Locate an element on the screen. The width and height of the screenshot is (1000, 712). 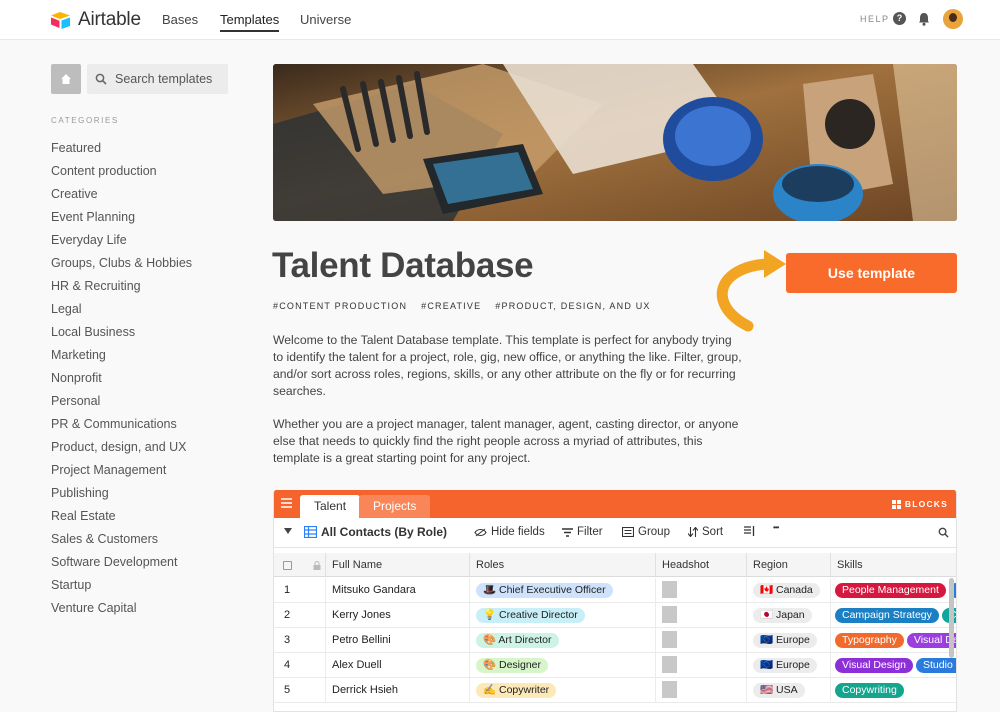
category-content-production: Content production is located at coordinates (121, 173).